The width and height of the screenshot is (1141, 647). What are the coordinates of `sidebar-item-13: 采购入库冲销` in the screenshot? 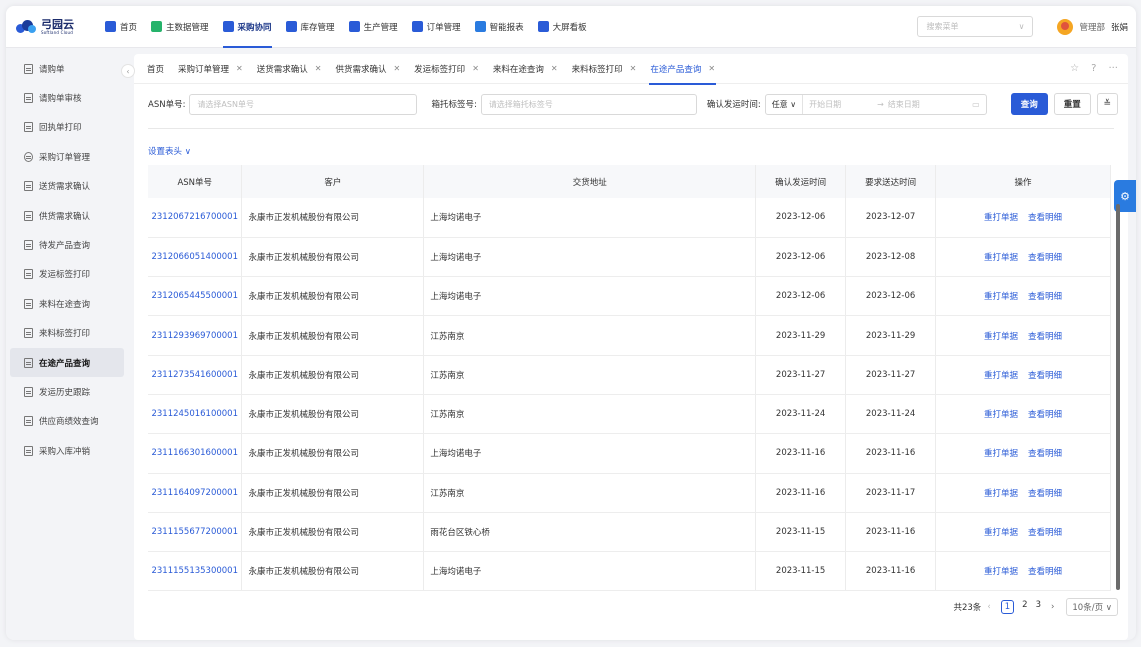 It's located at (67, 450).